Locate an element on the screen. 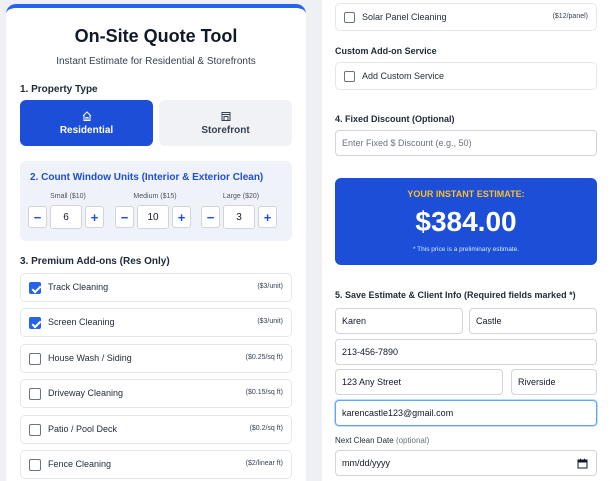 Image resolution: width=611 pixels, height=481 pixels. medium-increment-button: + is located at coordinates (181, 217).